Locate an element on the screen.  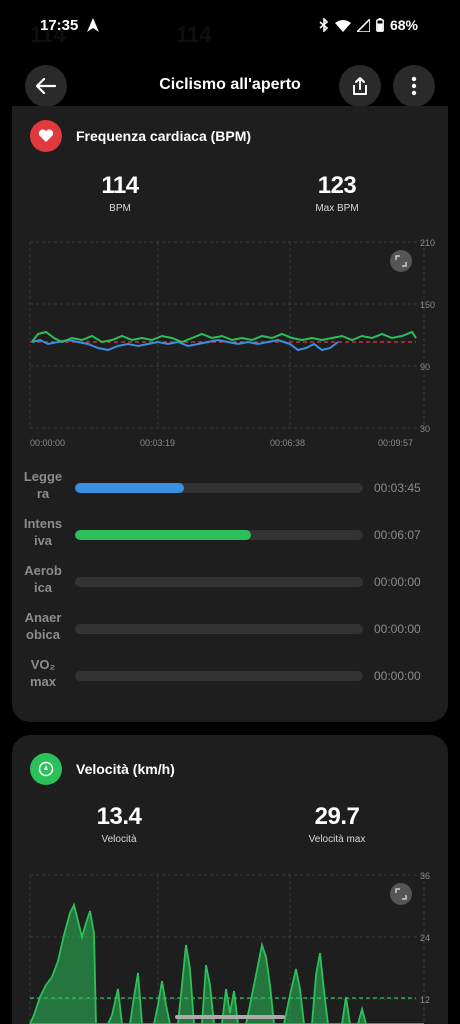
speed-y-tick-0: 36 is located at coordinates (425, 876).